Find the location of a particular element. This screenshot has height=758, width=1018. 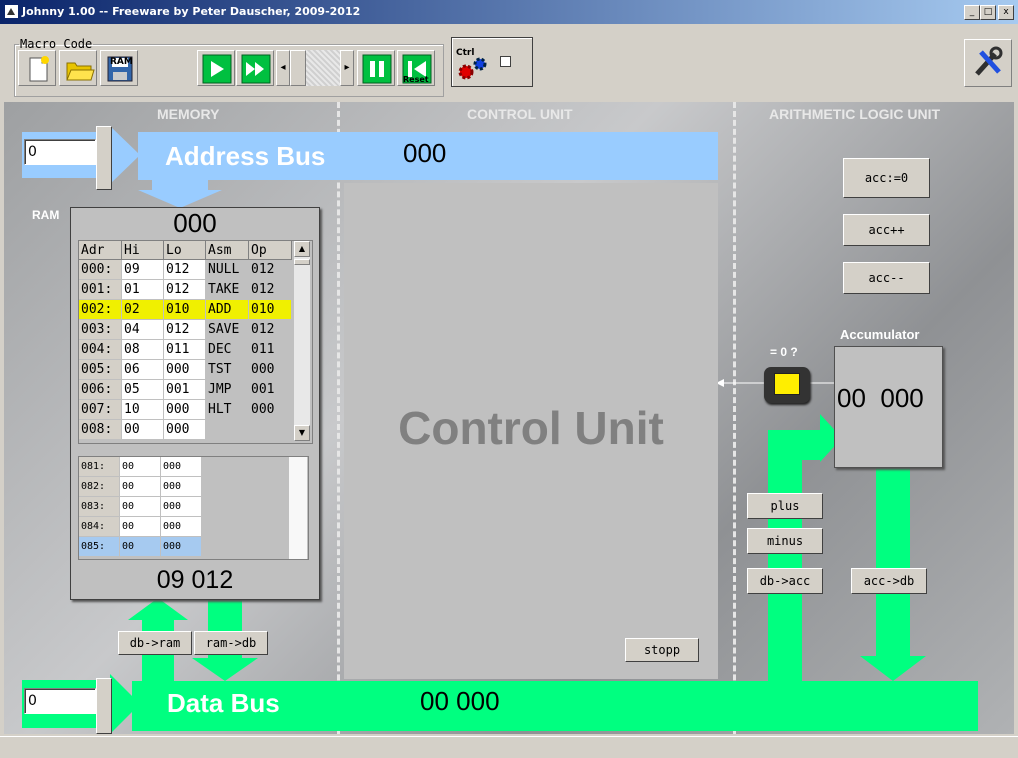

ram-cell-asm: NULL is located at coordinates (227, 269).